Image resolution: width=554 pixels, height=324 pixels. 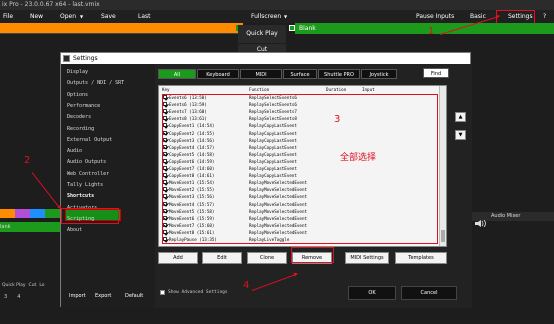 What do you see at coordinates (443, 236) in the screenshot?
I see `scrollbar-thumb` at bounding box center [443, 236].